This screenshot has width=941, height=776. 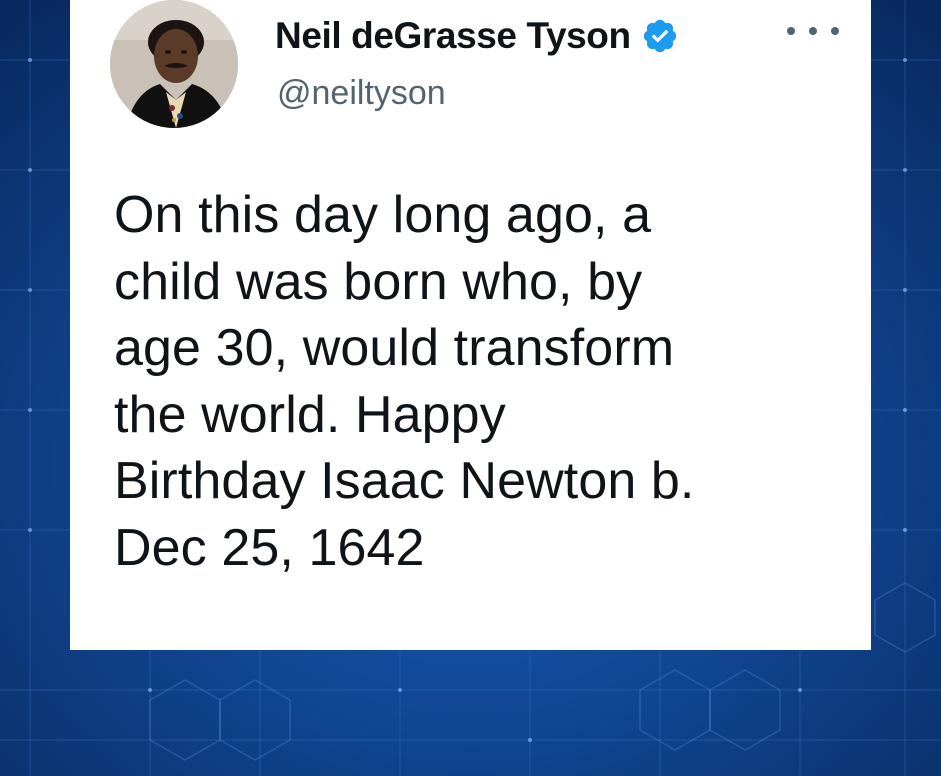 What do you see at coordinates (453, 36) in the screenshot?
I see `author-display-name: Neil deGrasse Tyson` at bounding box center [453, 36].